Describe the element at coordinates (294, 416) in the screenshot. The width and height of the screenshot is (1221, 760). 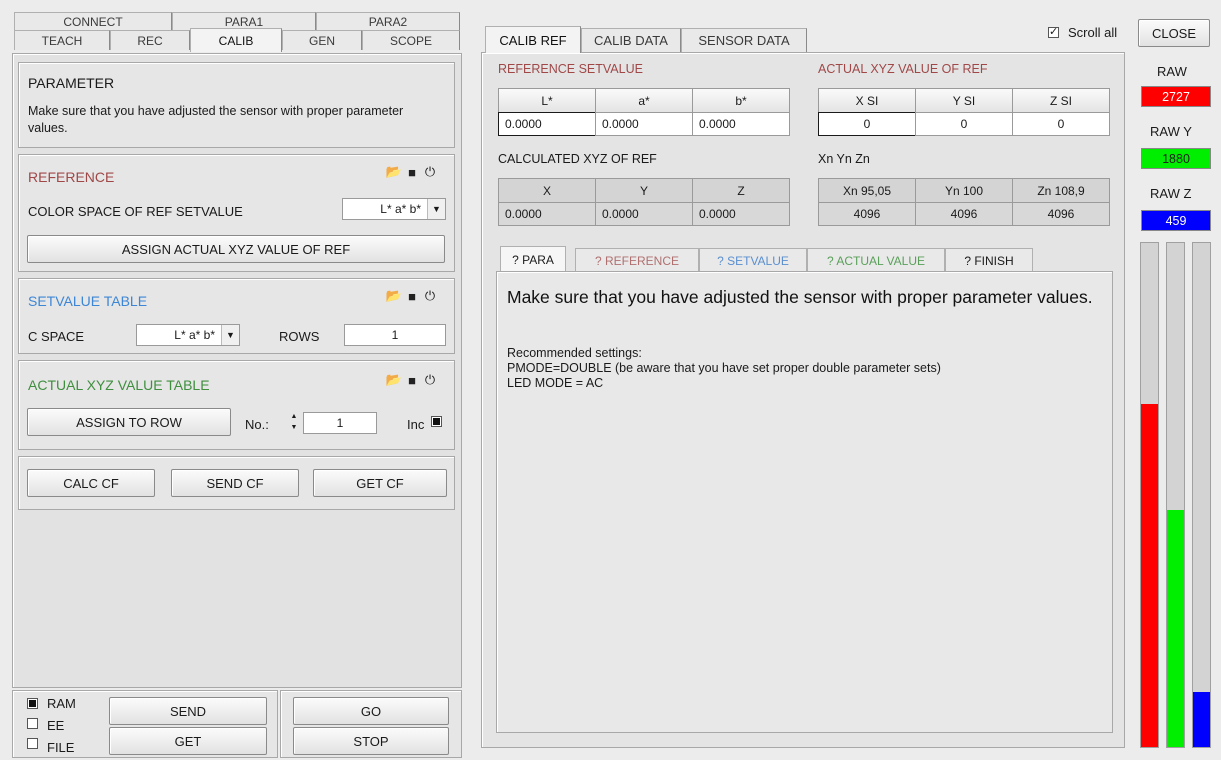
I see `spin-up-icon: ▲` at that location.